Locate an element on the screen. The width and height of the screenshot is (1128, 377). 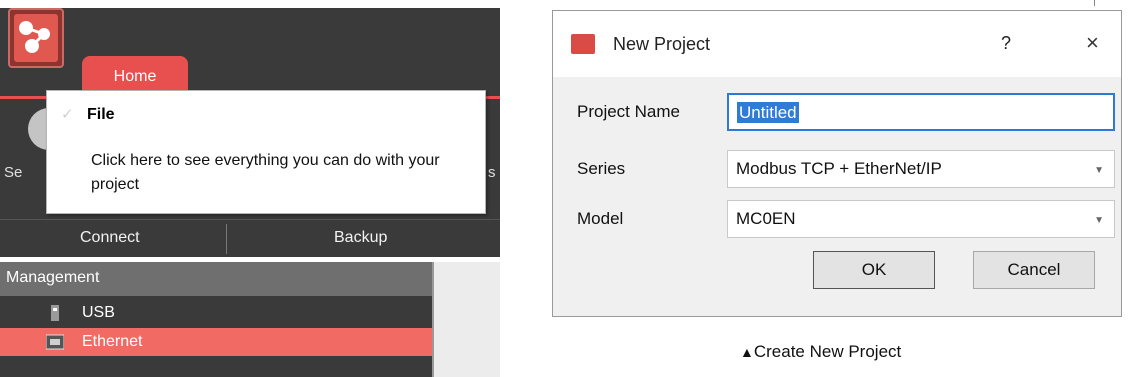
help-button: ? is located at coordinates (1006, 43).